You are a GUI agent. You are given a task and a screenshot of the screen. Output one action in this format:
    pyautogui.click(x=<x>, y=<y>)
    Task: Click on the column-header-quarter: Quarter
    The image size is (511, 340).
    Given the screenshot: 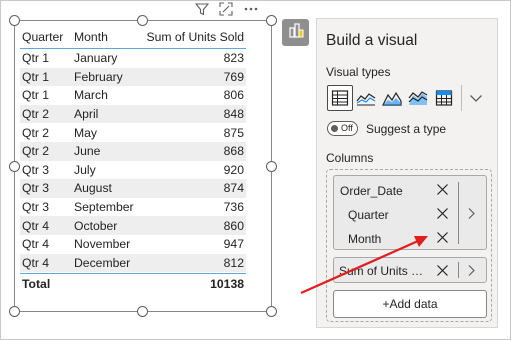 What is the action you would take?
    pyautogui.click(x=47, y=37)
    